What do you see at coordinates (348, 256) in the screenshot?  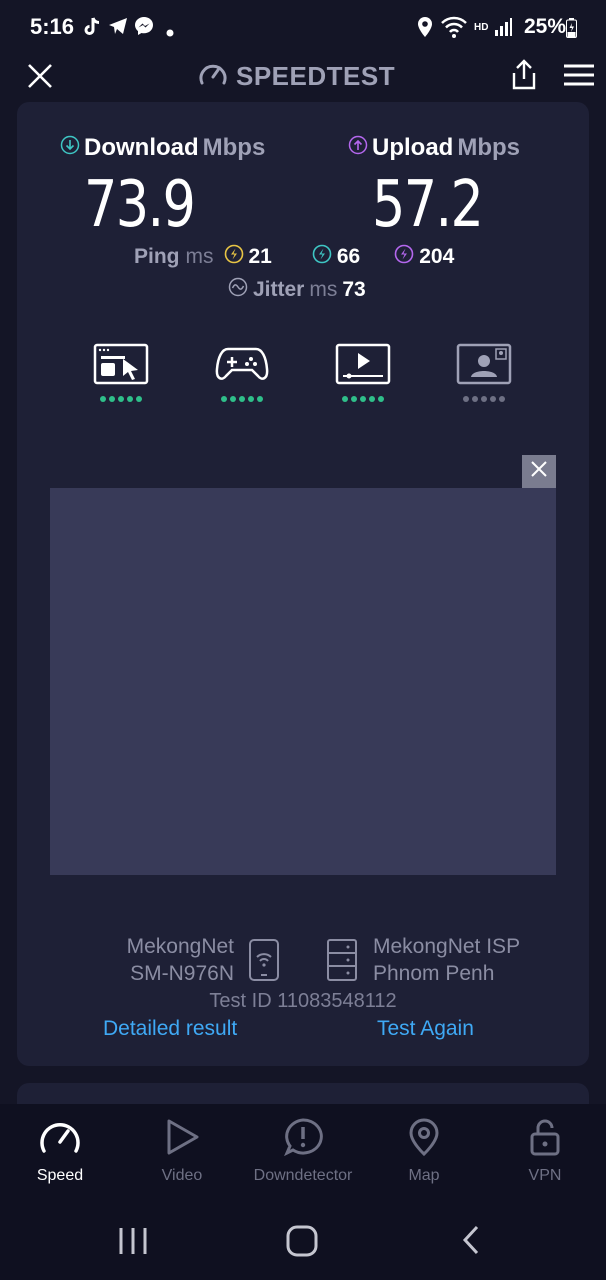 I see `ping-download-value: 66` at bounding box center [348, 256].